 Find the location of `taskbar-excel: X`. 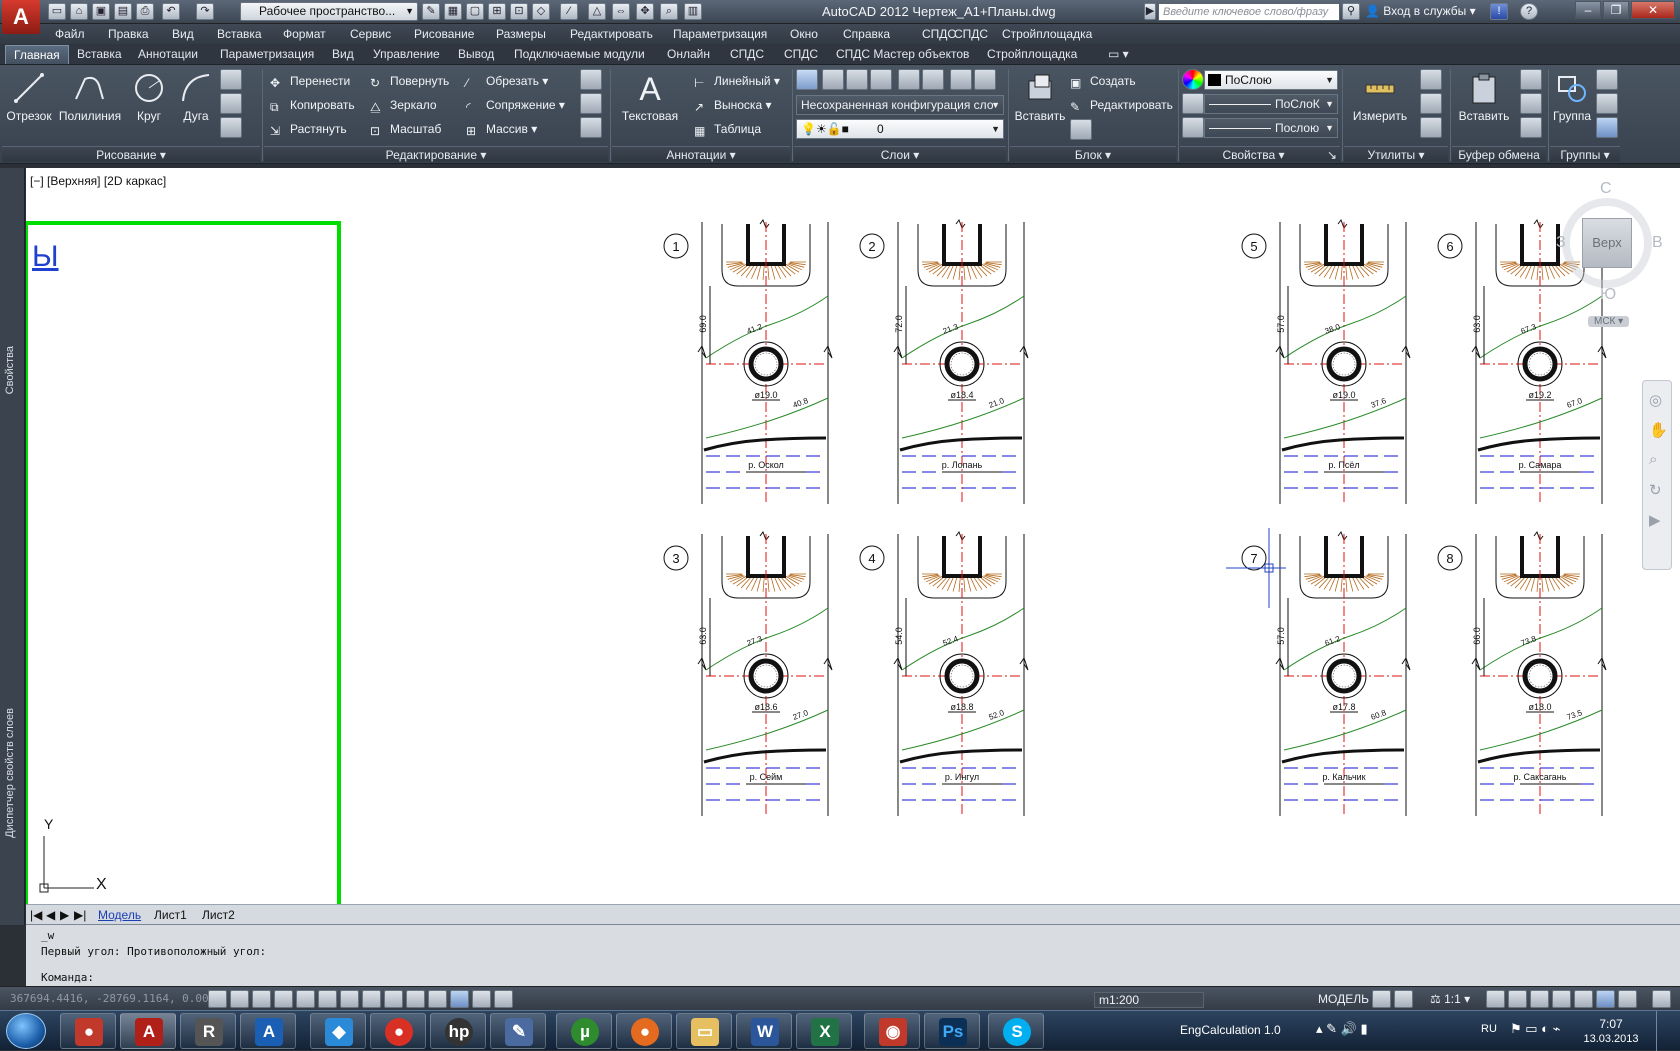

taskbar-excel: X is located at coordinates (824, 1031).